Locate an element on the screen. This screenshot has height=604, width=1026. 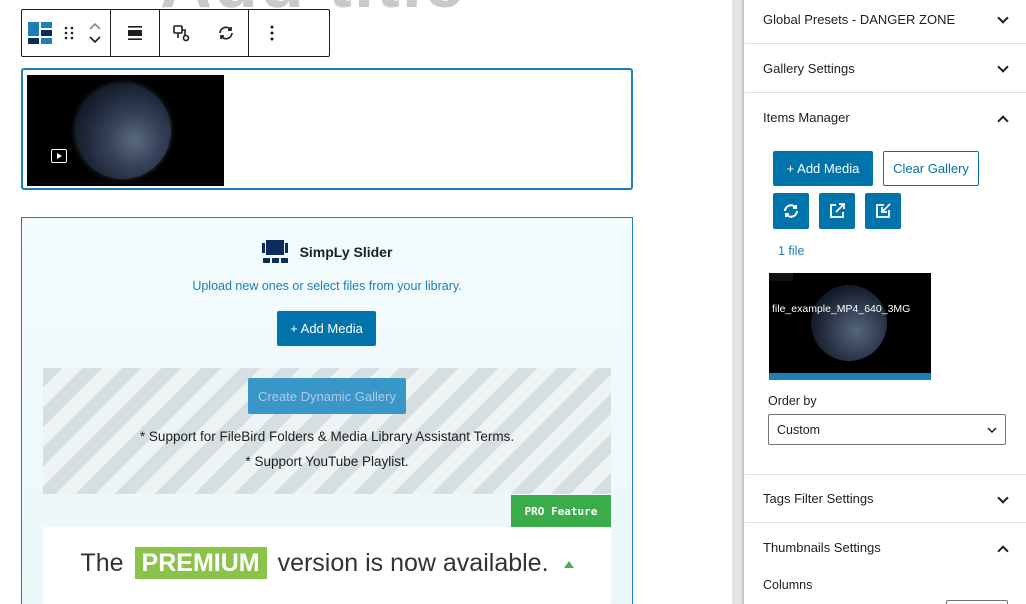
media-item-bar is located at coordinates (850, 376).